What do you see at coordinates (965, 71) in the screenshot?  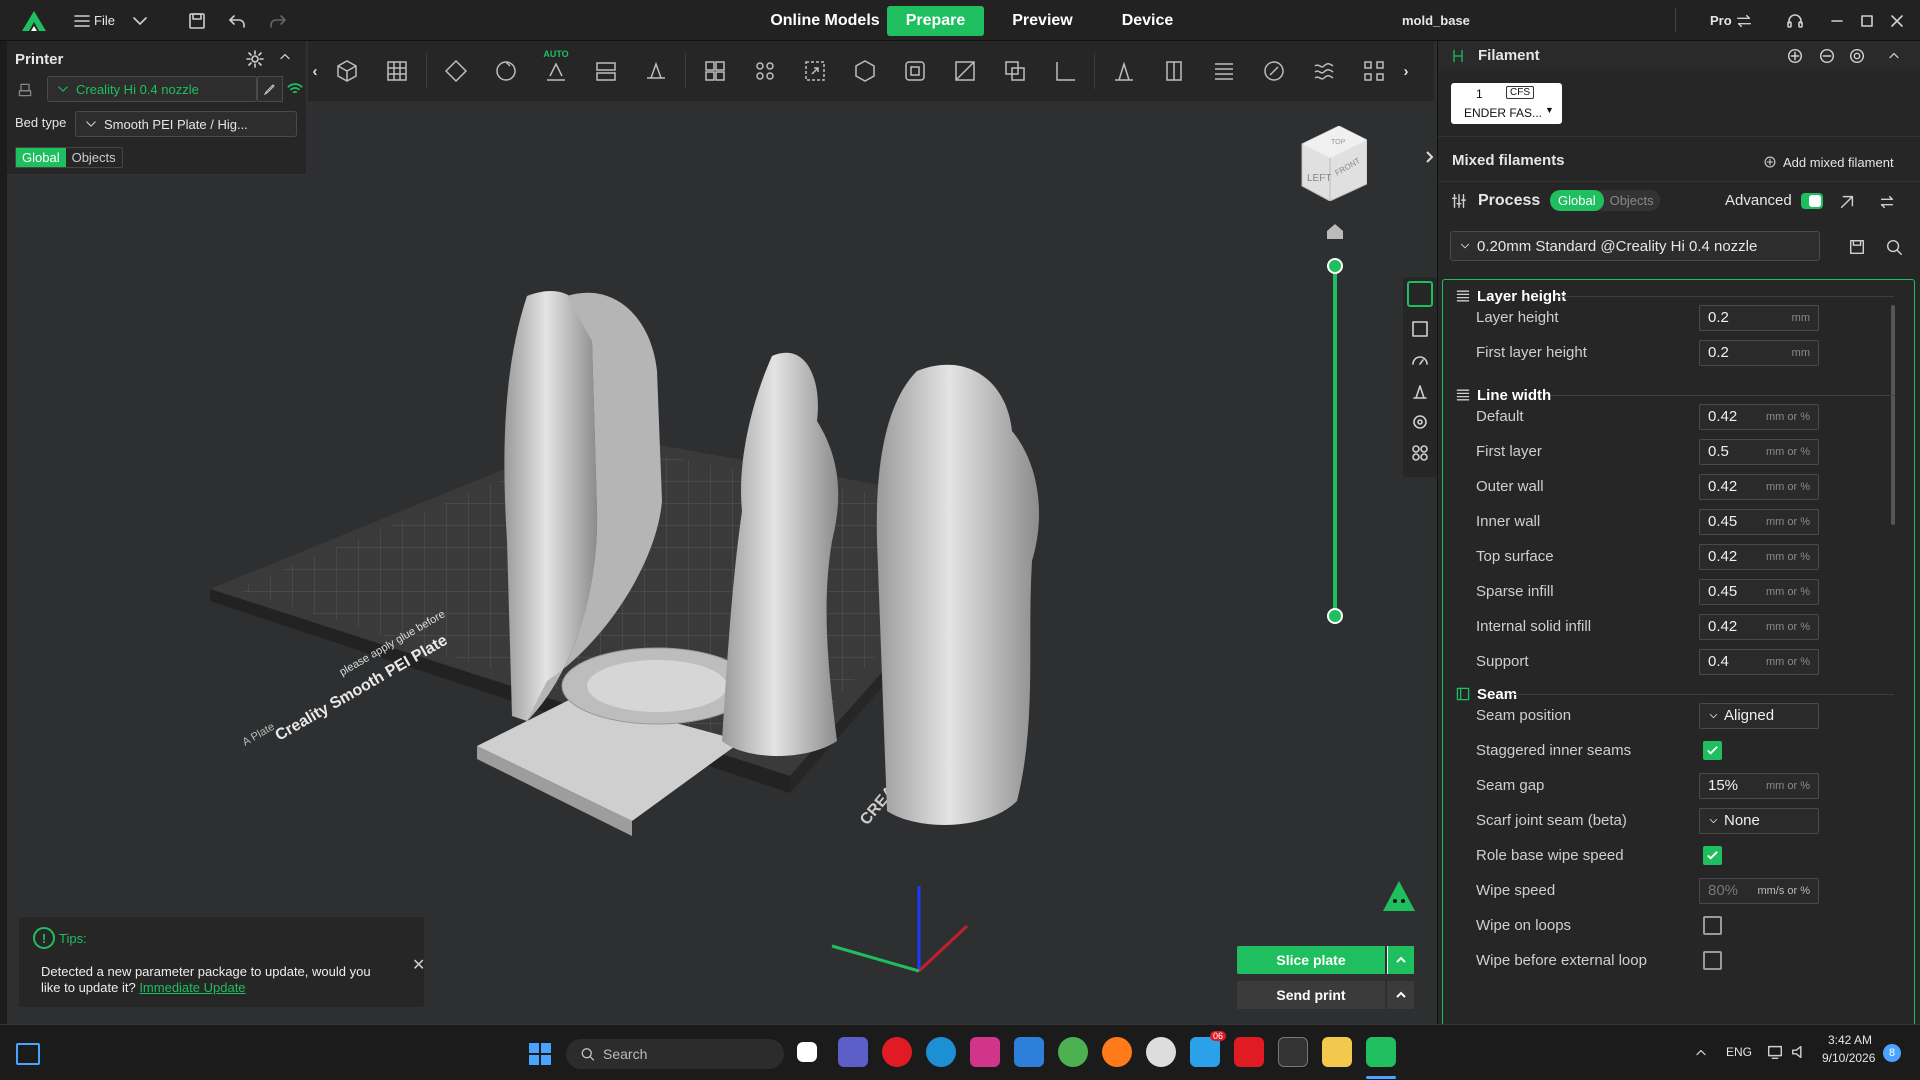 I see `cut-icon` at bounding box center [965, 71].